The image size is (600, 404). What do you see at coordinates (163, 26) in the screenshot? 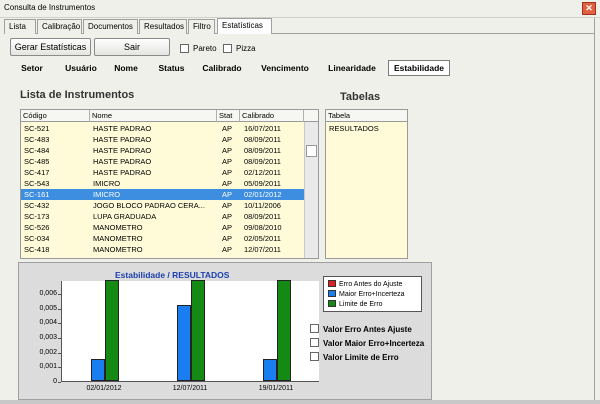
I see `tab-resultados: Resultados` at bounding box center [163, 26].